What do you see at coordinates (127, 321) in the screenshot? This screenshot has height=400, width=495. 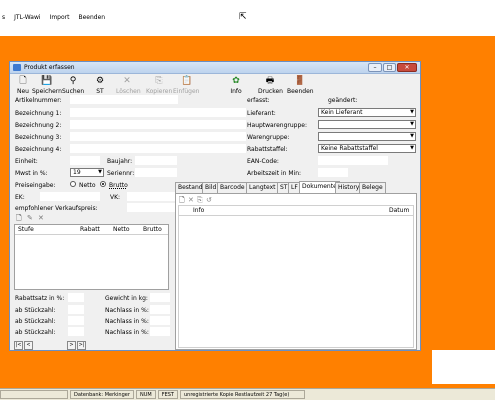 I see `nachlass-2-label: Nachlass in %:` at bounding box center [127, 321].